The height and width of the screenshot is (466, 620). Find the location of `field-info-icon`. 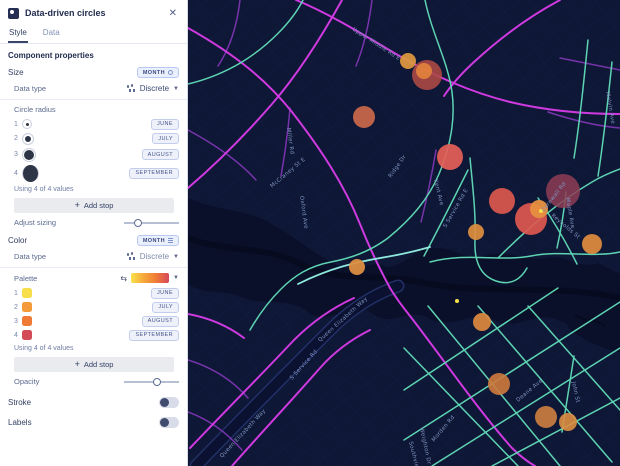

field-info-icon is located at coordinates (170, 72).